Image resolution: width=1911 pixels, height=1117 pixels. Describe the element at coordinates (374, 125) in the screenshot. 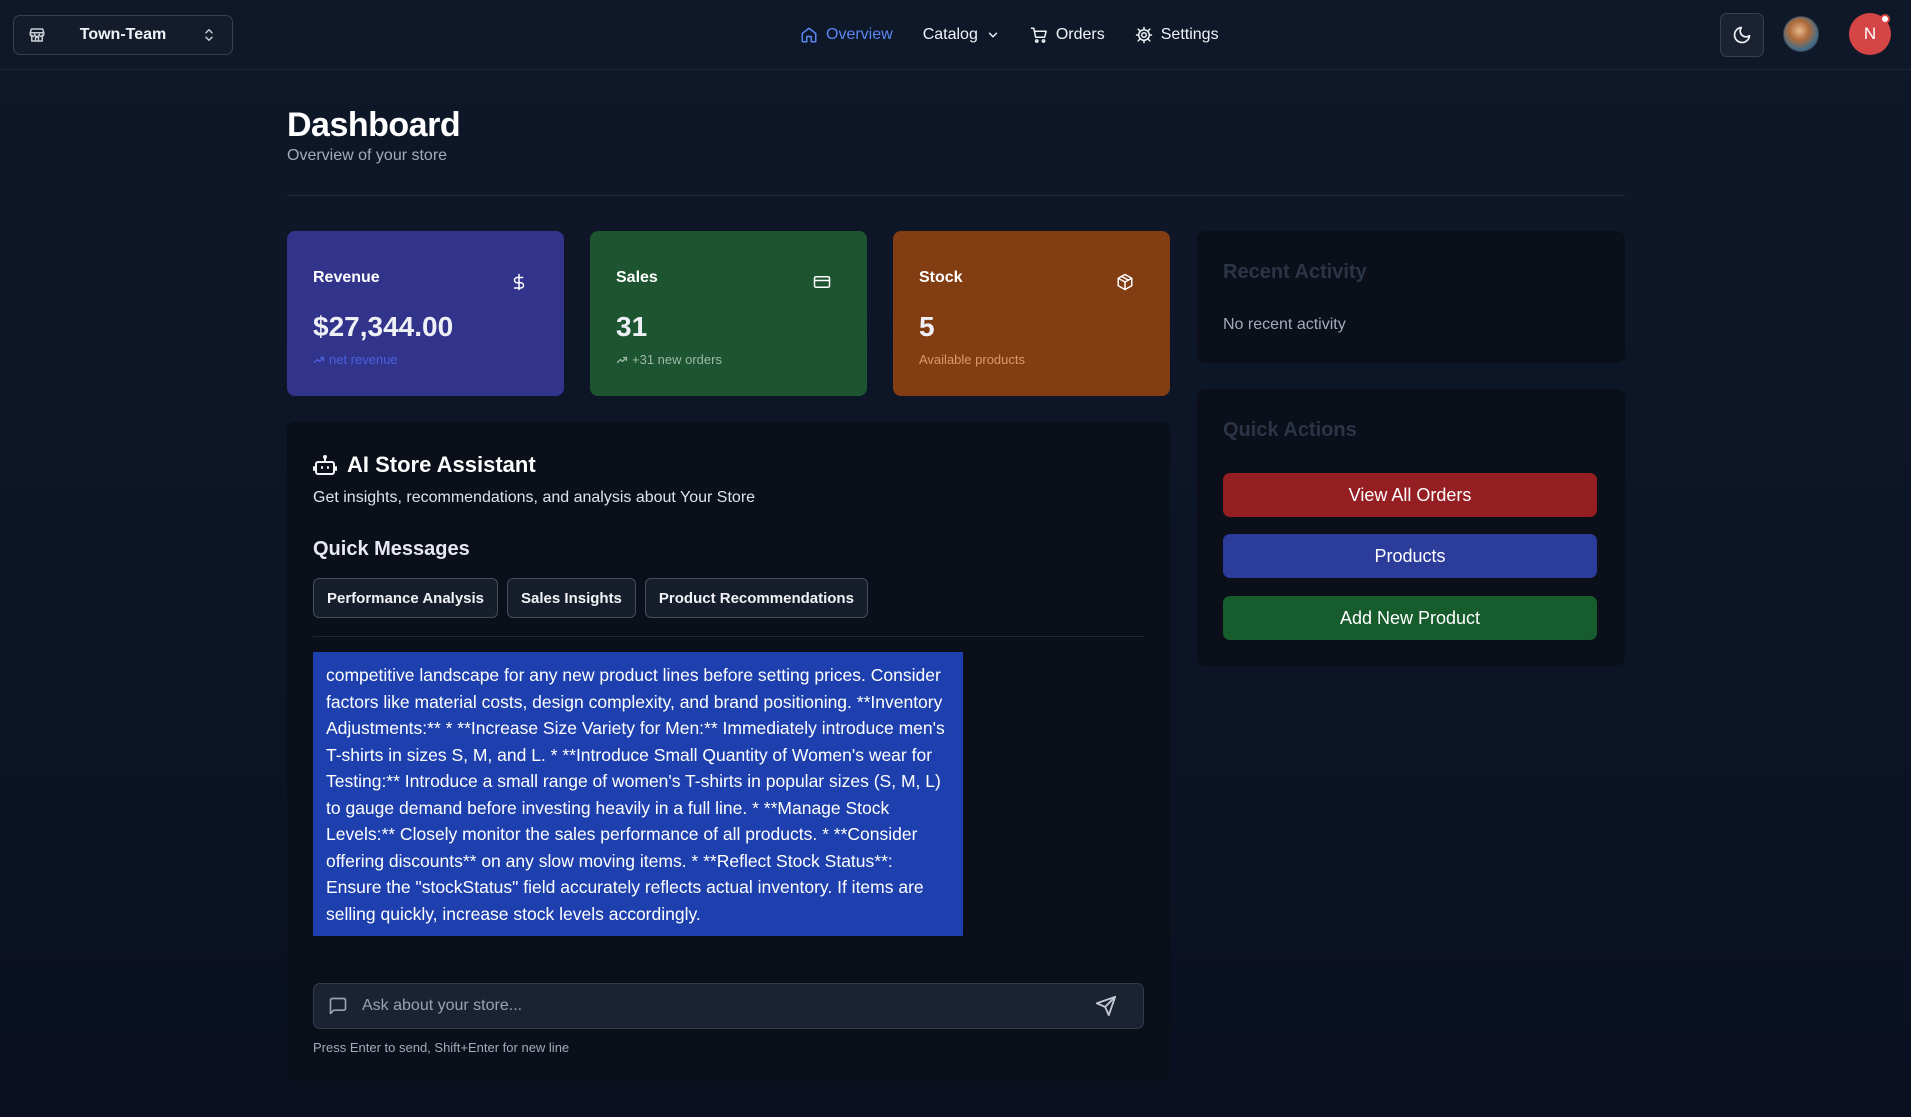

I see `page-title: Dashboard` at that location.